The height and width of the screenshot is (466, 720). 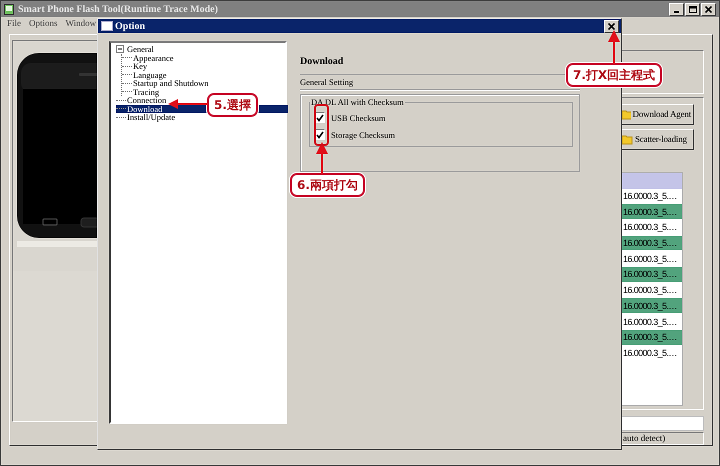 I want to click on highlight-frame, so click(x=321, y=125).